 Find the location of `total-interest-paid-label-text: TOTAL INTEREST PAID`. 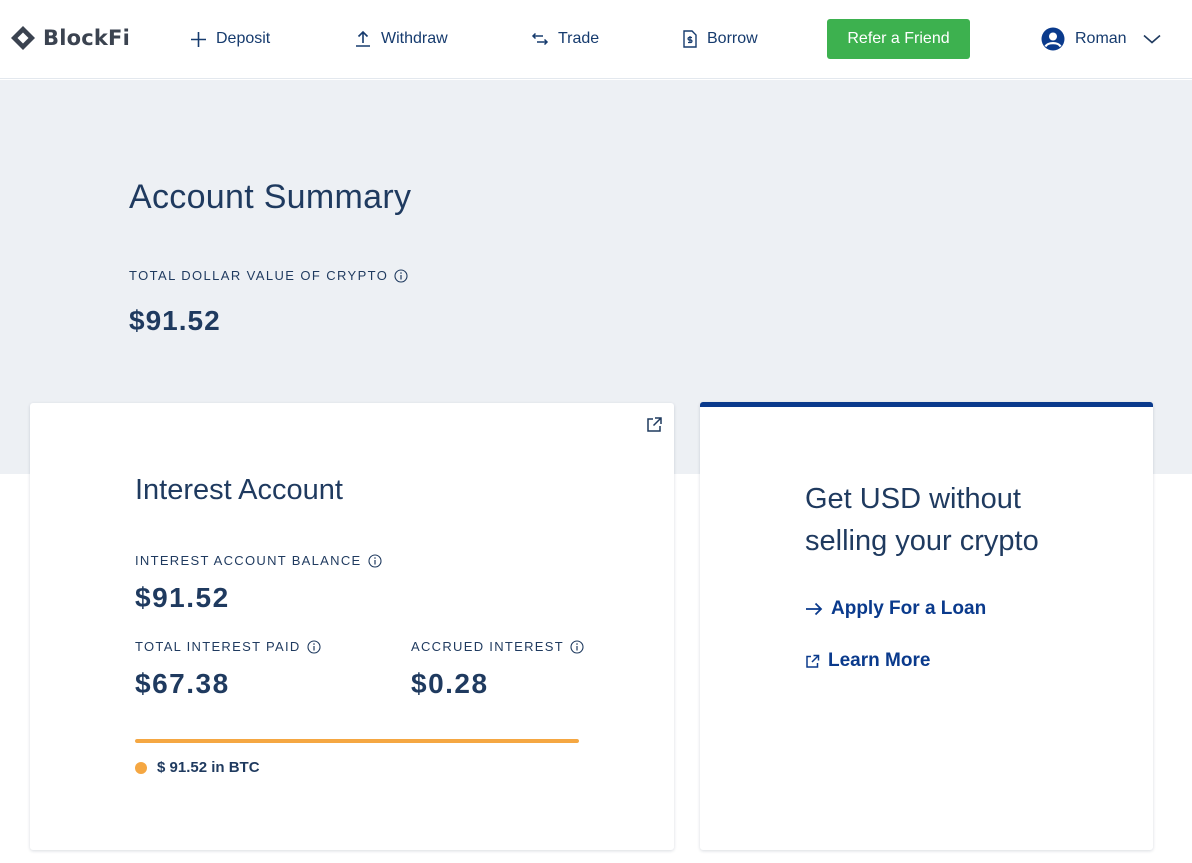

total-interest-paid-label-text: TOTAL INTEREST PAID is located at coordinates (218, 646).